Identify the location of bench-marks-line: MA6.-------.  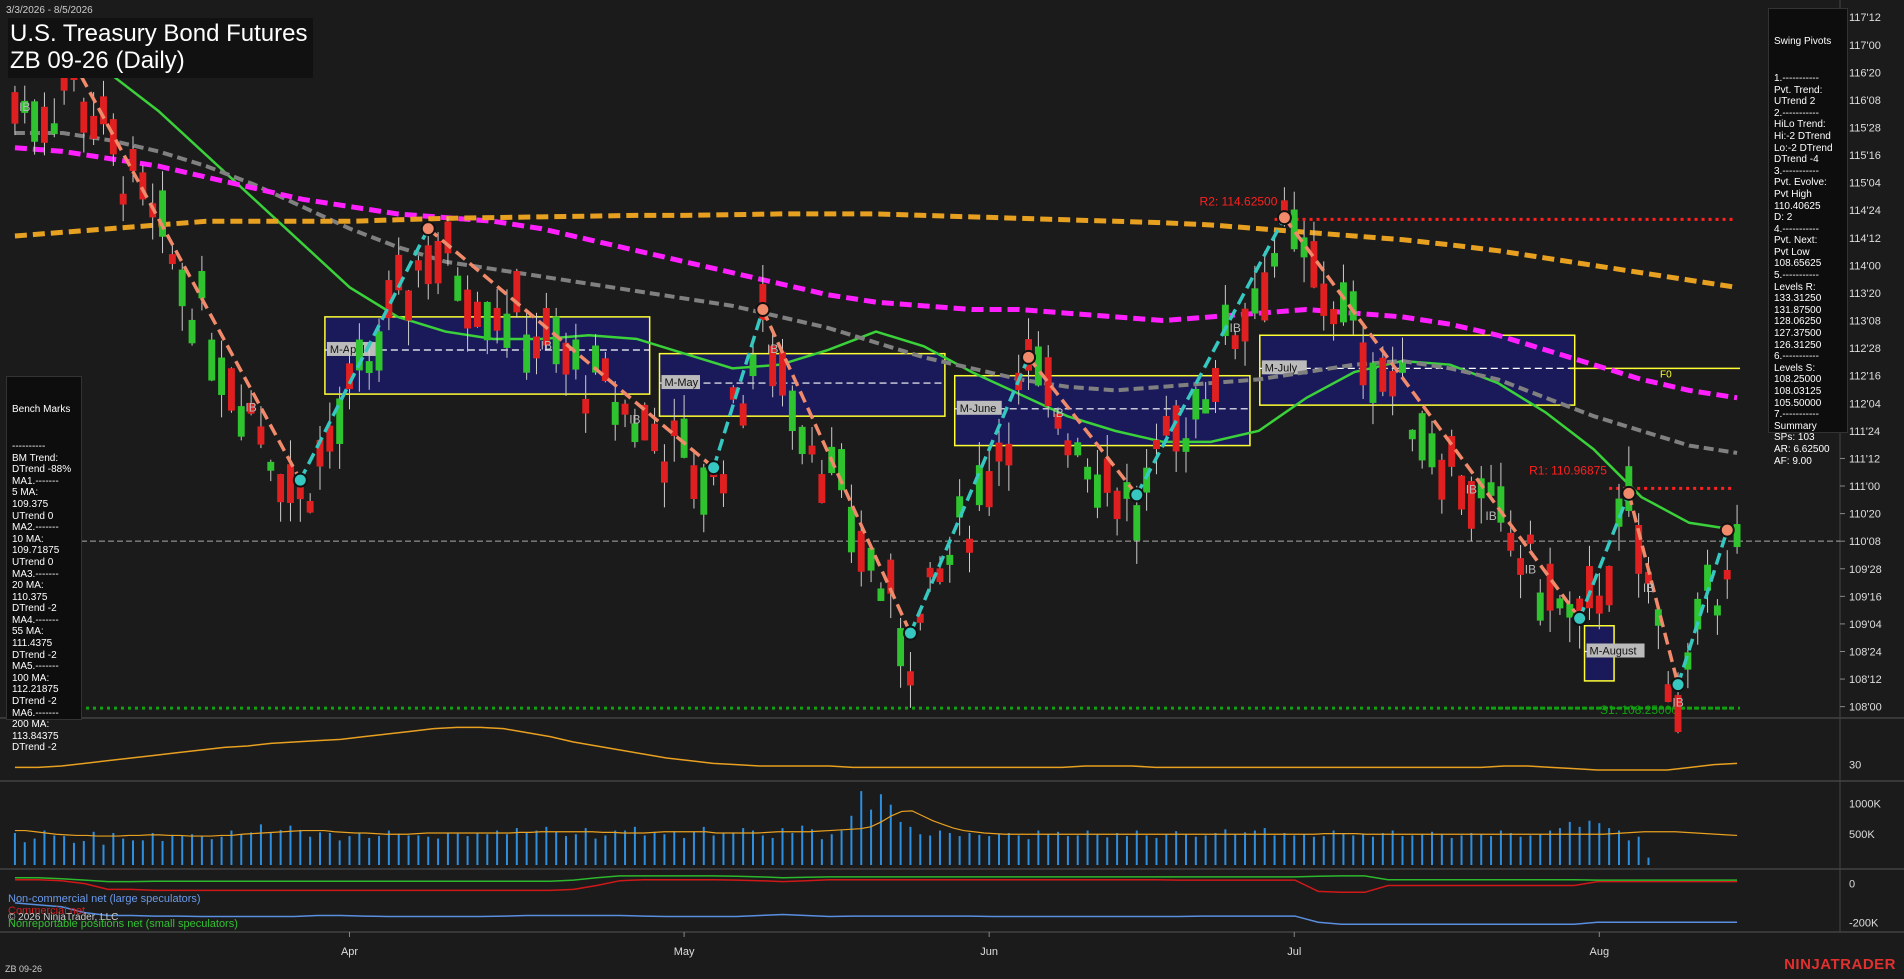
(35, 713).